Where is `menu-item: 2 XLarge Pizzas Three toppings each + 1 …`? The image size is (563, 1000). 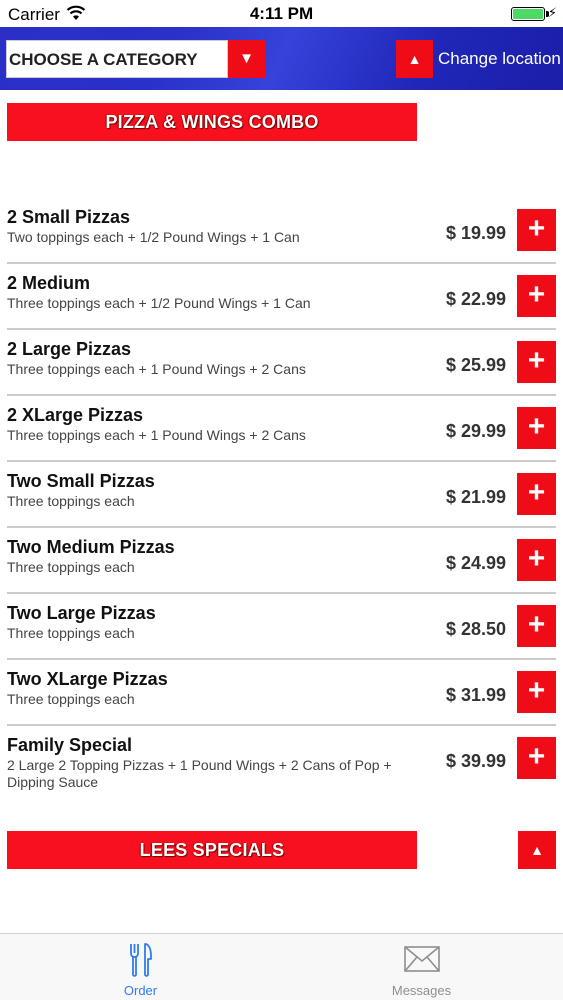 menu-item: 2 XLarge Pizzas Three toppings each + 1 … is located at coordinates (281, 429).